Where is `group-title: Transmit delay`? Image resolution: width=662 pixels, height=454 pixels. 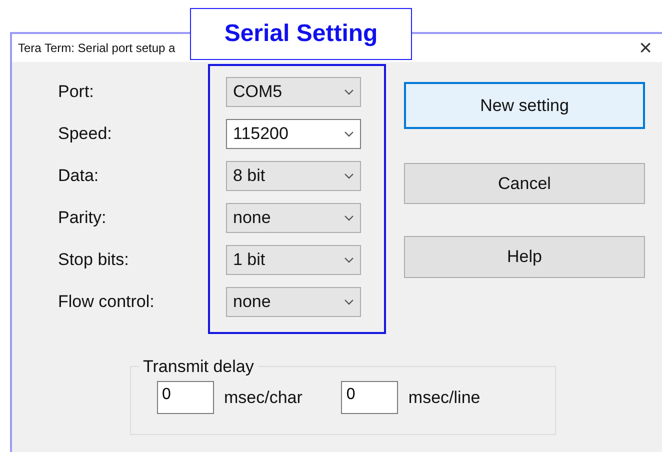 group-title: Transmit delay is located at coordinates (198, 366).